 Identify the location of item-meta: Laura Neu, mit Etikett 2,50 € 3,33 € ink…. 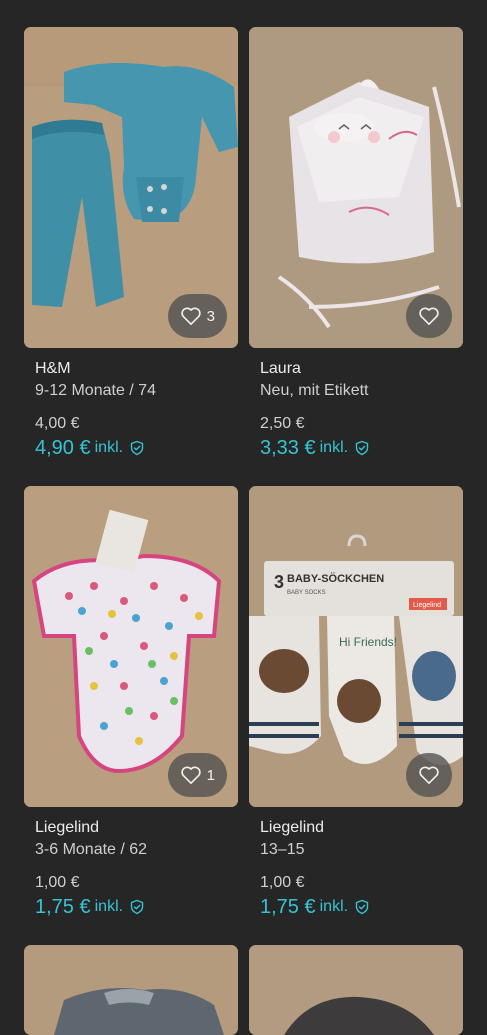
(360, 409).